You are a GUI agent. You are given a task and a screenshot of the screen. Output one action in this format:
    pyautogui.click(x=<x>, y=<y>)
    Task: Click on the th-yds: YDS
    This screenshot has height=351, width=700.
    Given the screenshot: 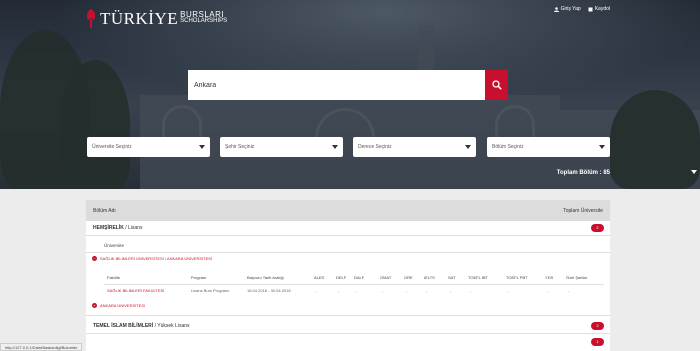 What is the action you would take?
    pyautogui.click(x=549, y=277)
    